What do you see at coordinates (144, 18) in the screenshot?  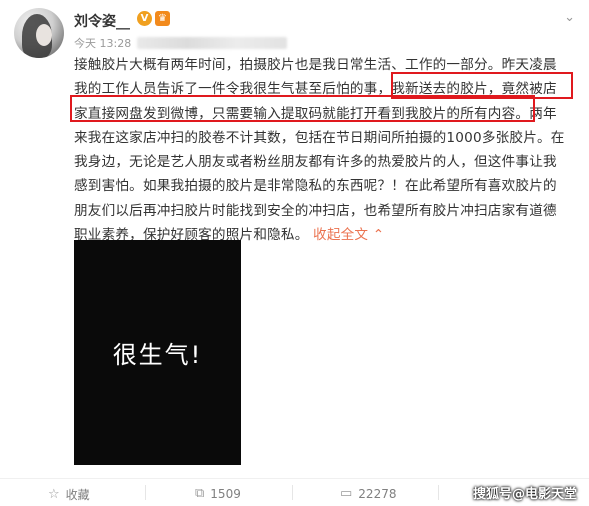 I see `verified-icon: V` at bounding box center [144, 18].